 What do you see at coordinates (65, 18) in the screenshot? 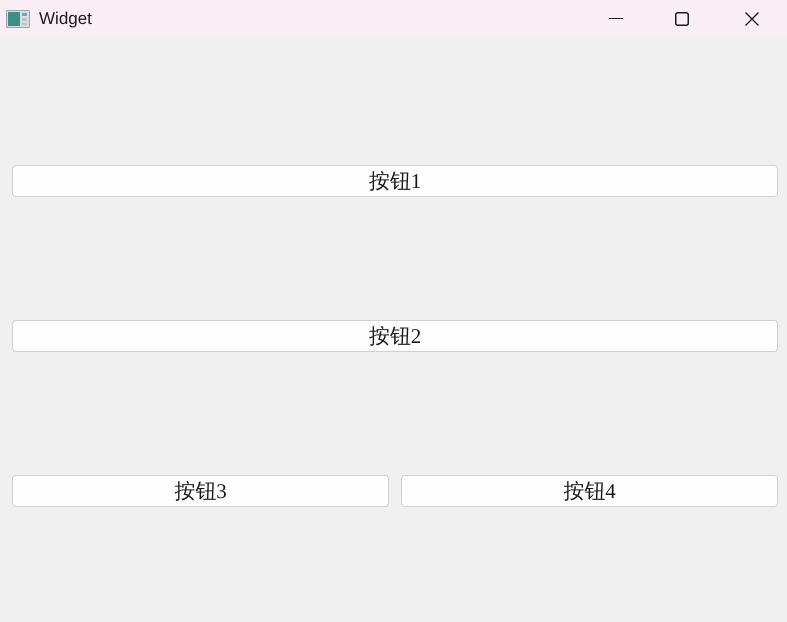
I see `window-title: Widget` at bounding box center [65, 18].